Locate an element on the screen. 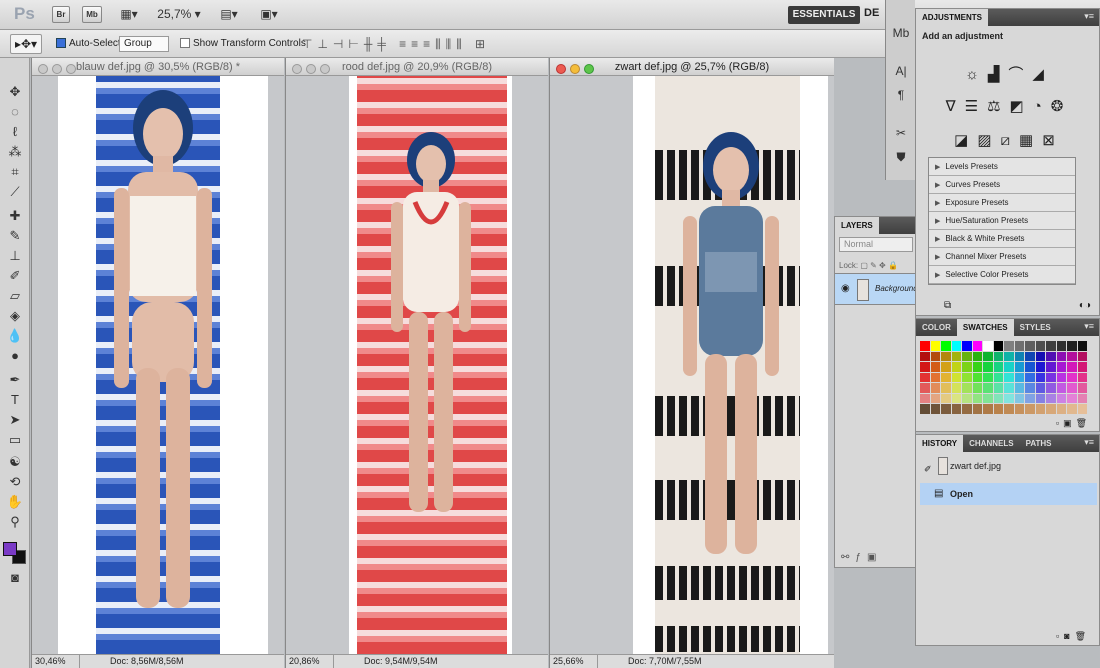 The width and height of the screenshot is (1100, 668). swatch-grid is located at coordinates (1003, 377).